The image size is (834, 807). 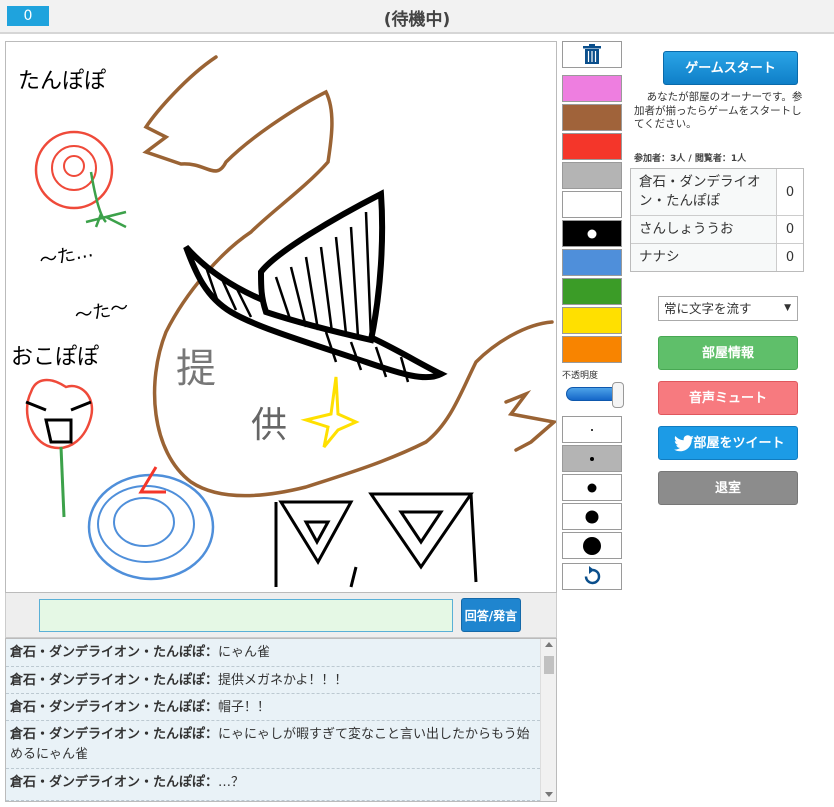 What do you see at coordinates (106, 200) in the screenshot?
I see `rose-stem` at bounding box center [106, 200].